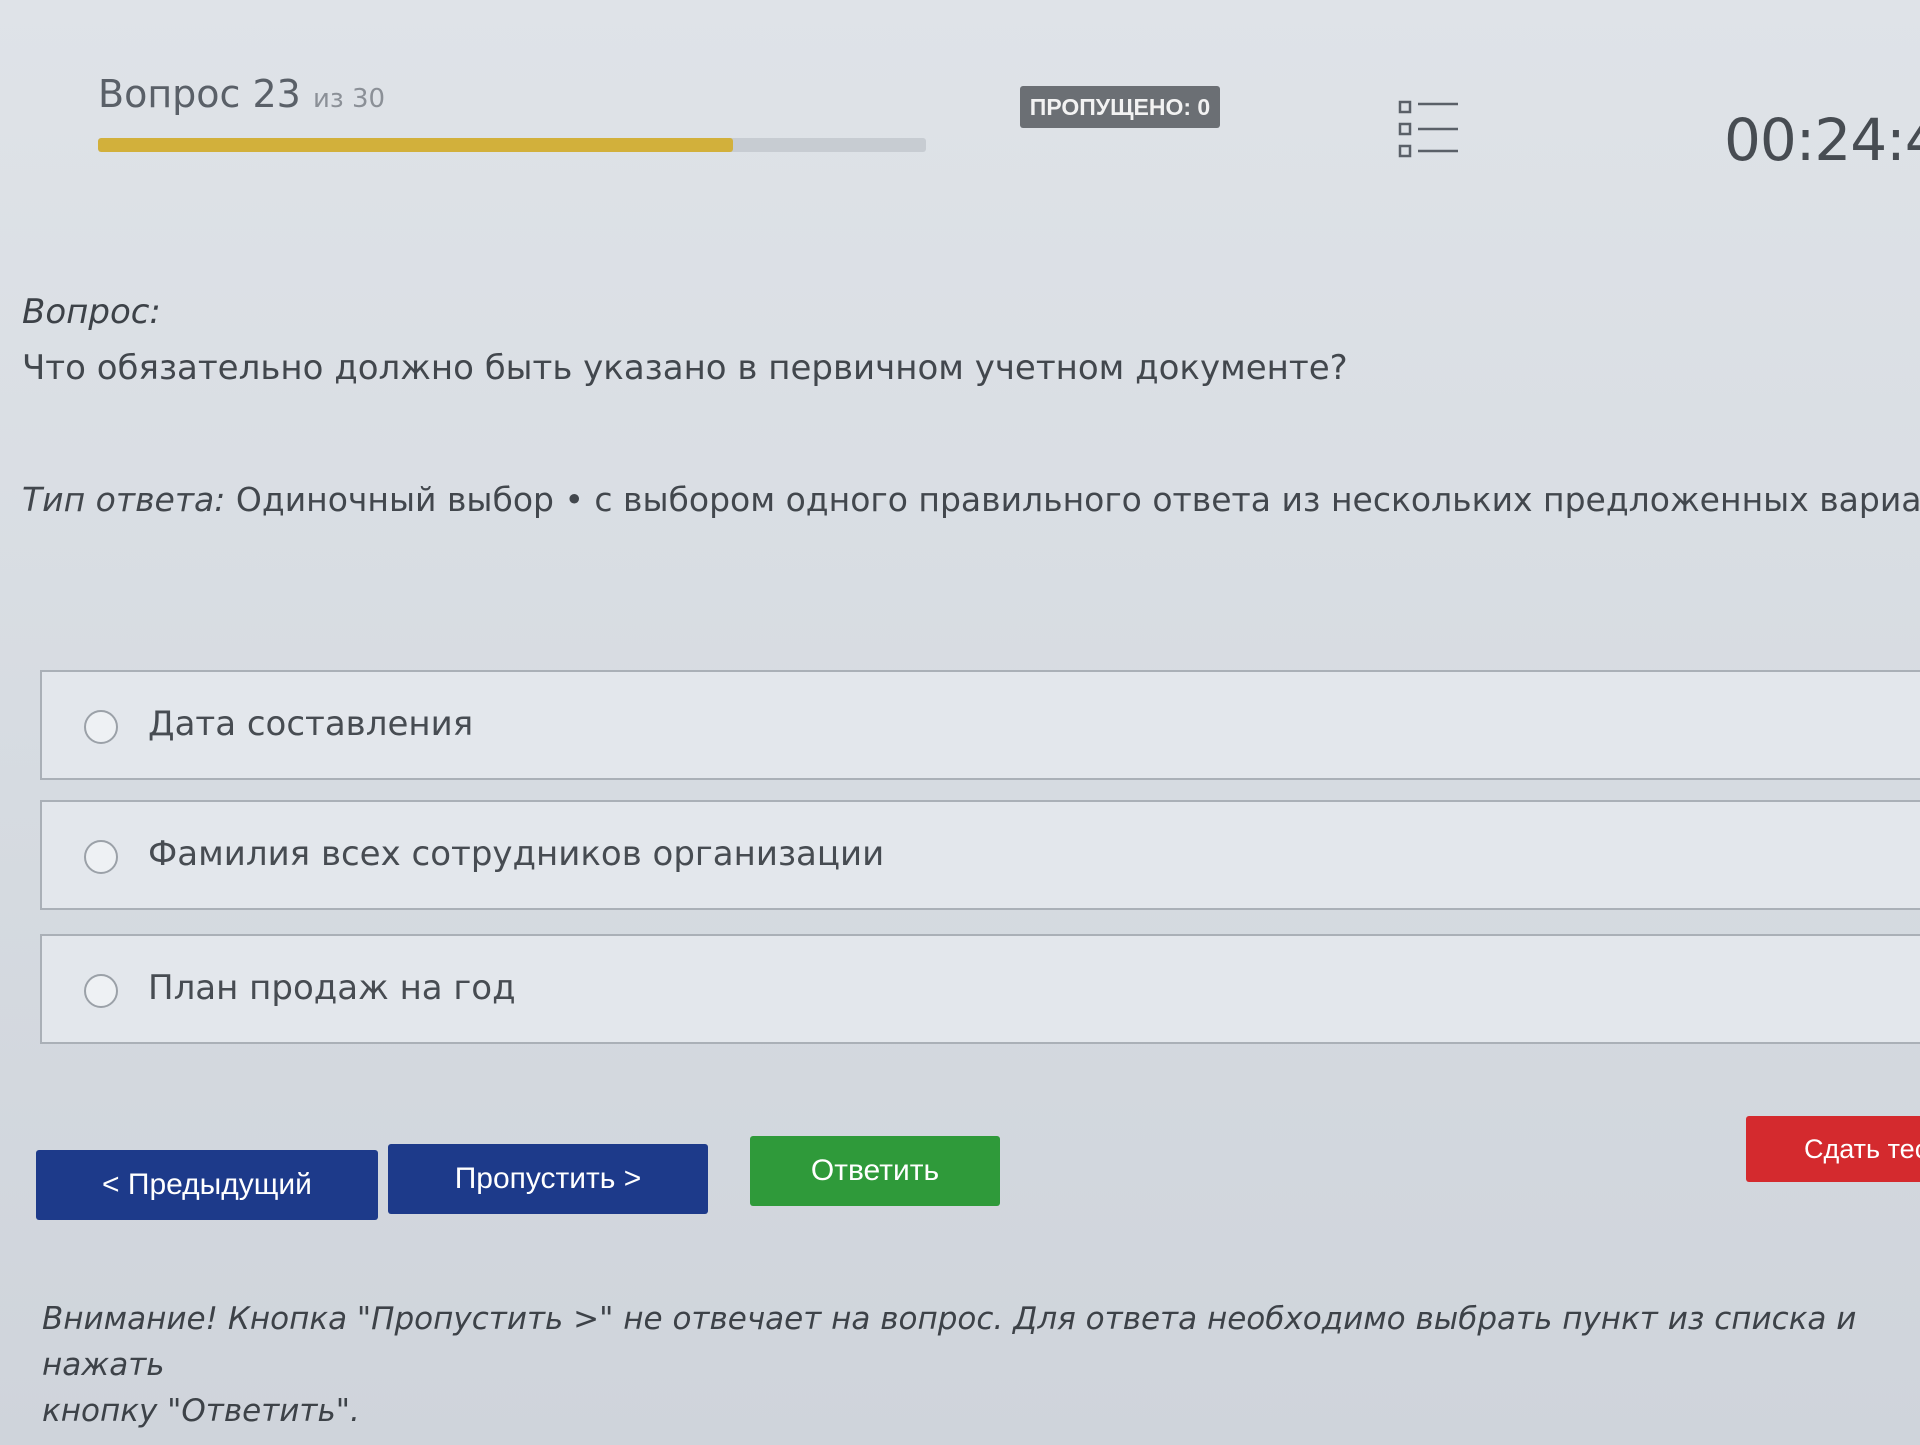  I want to click on answer-button: Ответить, so click(875, 1171).